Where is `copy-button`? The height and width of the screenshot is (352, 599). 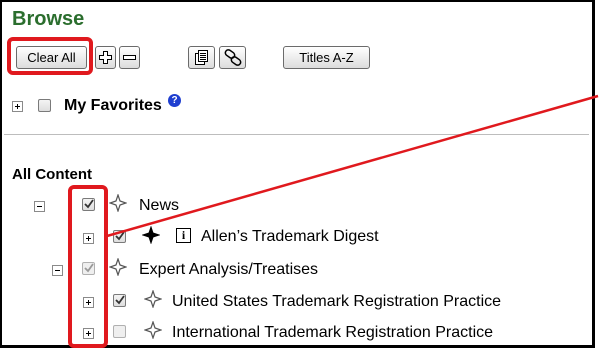
copy-button is located at coordinates (201, 57).